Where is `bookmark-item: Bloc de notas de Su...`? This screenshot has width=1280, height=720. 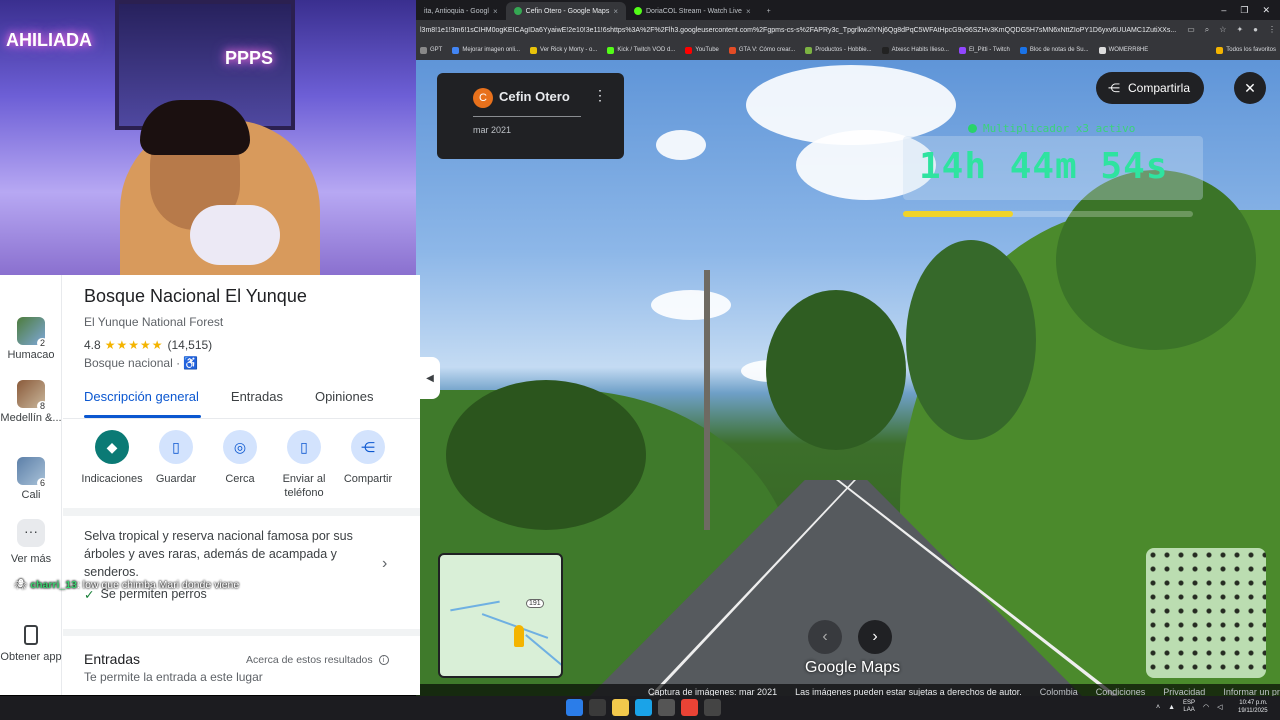
bookmark-item: Bloc de notas de Su... is located at coordinates (1054, 50).